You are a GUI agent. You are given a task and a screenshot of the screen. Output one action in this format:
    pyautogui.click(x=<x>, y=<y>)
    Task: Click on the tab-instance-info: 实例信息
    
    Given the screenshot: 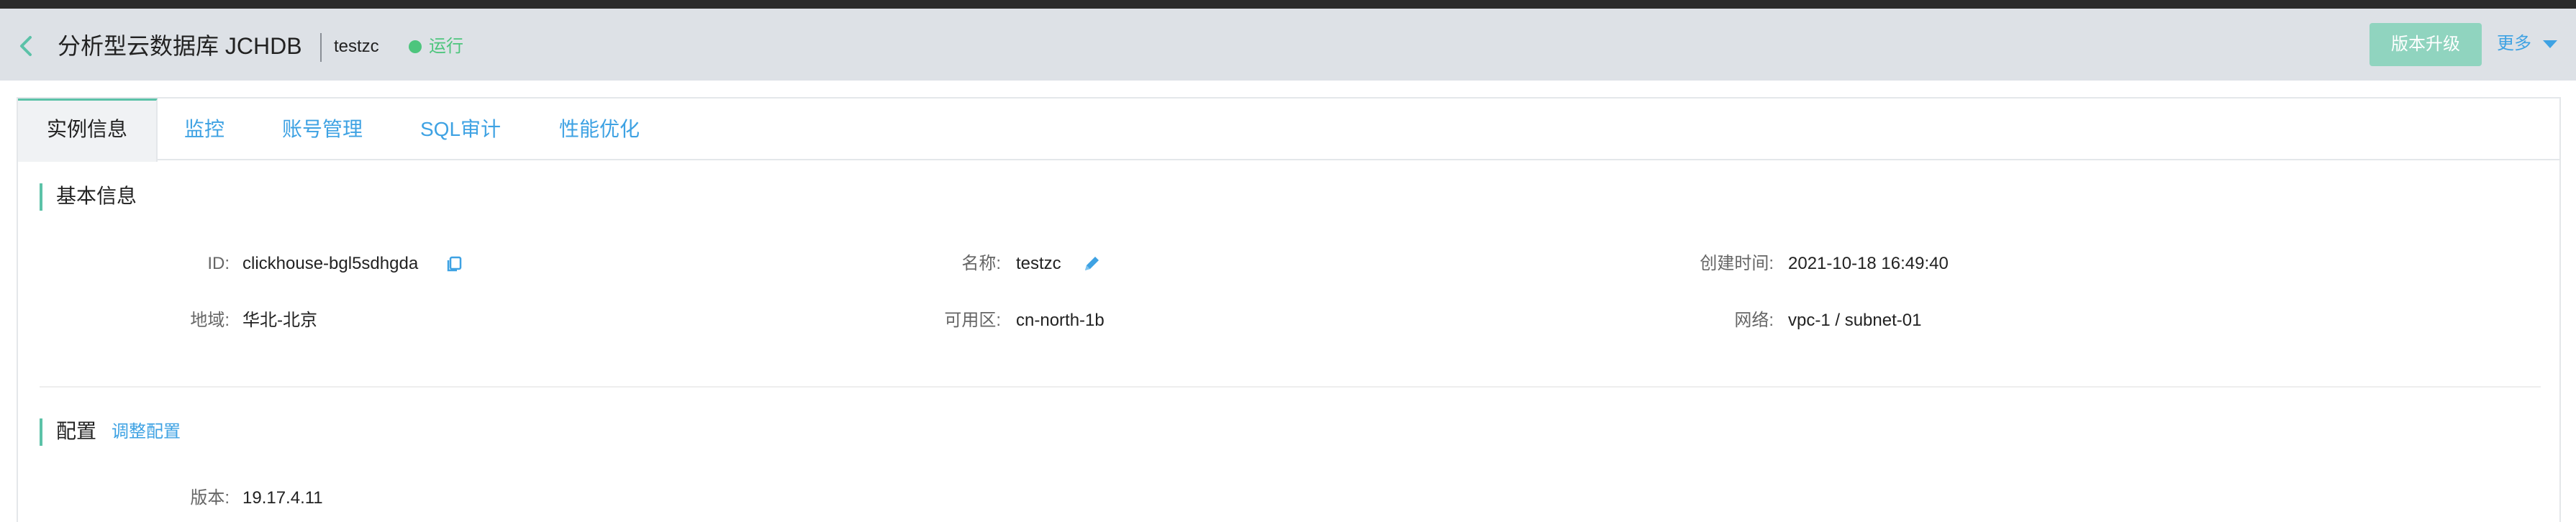 What is the action you would take?
    pyautogui.click(x=88, y=130)
    